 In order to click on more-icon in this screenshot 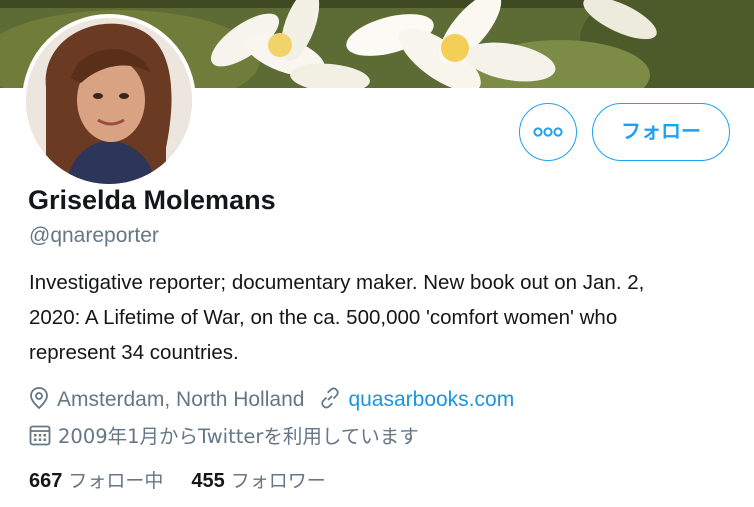, I will do `click(548, 132)`.